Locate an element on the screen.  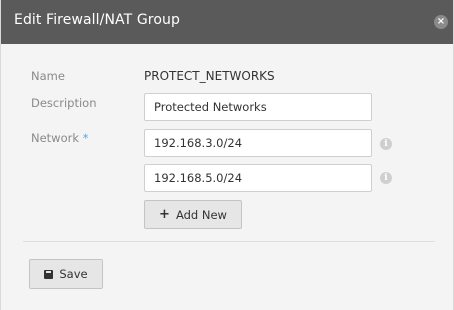
name-label: Name is located at coordinates (48, 76).